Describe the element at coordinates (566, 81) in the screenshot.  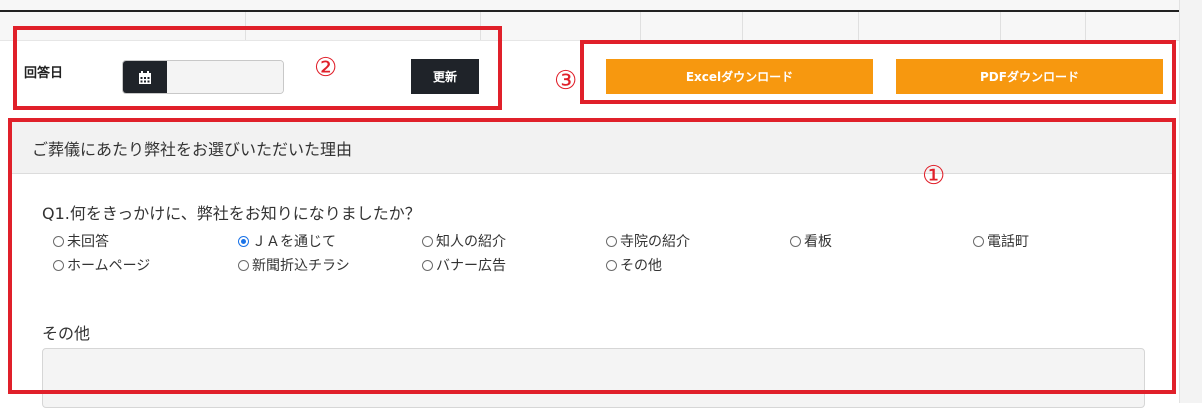
I see `marker-3: ③` at that location.